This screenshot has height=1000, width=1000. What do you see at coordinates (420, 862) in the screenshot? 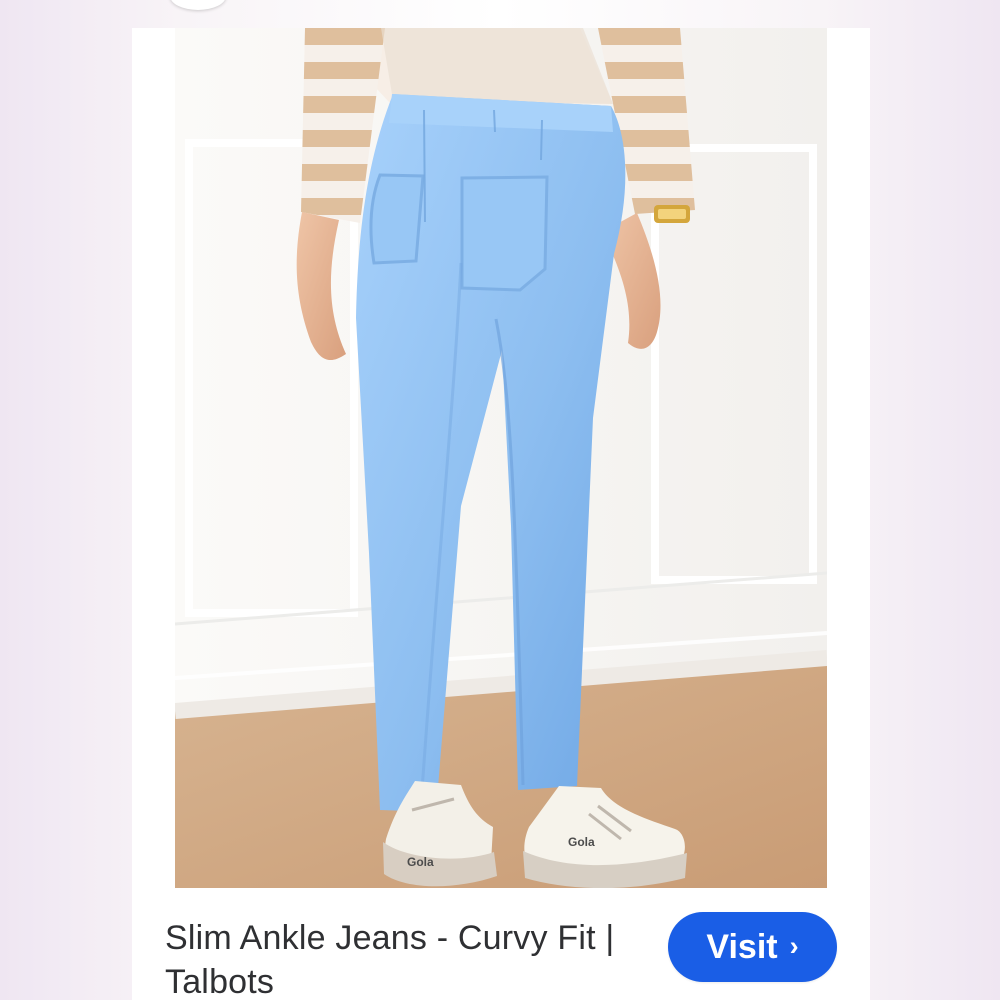
I see `shoe-brand-text-left: Gola` at bounding box center [420, 862].